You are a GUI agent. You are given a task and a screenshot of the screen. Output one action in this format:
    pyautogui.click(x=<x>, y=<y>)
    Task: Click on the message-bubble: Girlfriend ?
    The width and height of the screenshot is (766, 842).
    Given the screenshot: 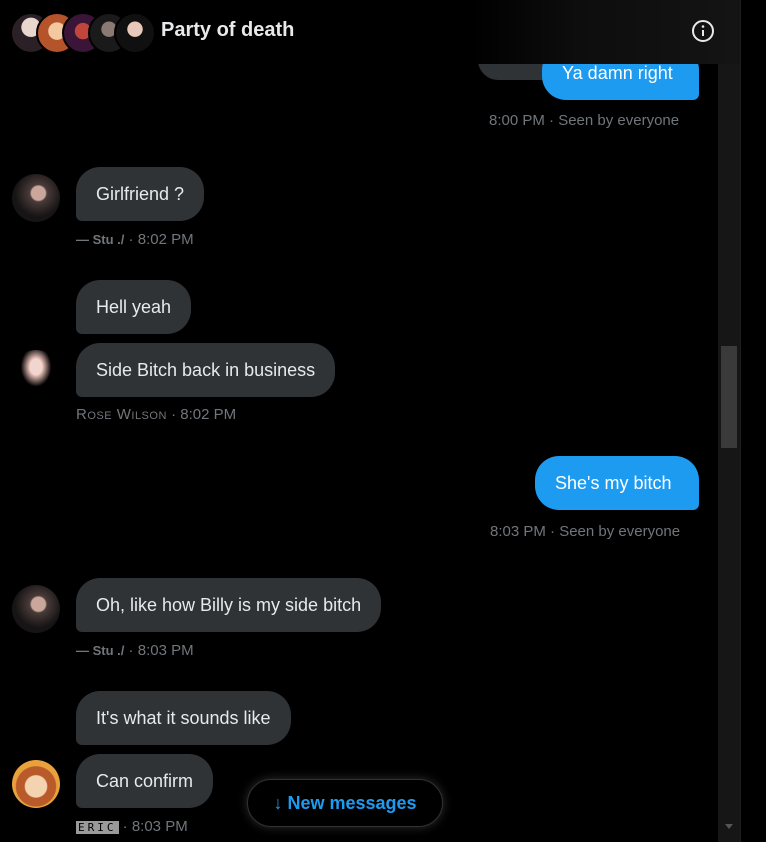 What is the action you would take?
    pyautogui.click(x=140, y=194)
    